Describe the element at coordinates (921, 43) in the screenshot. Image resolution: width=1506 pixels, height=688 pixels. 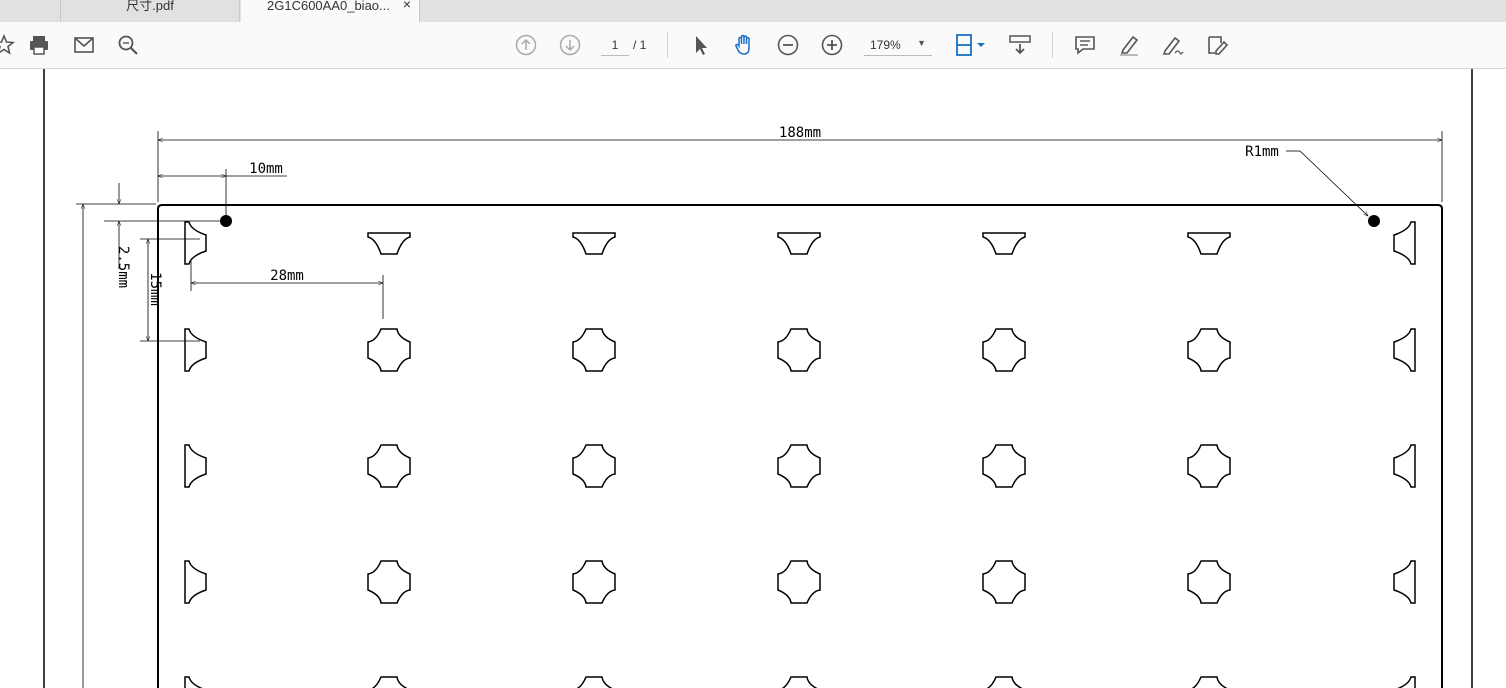
I see `chevron-down-icon: ▼` at that location.